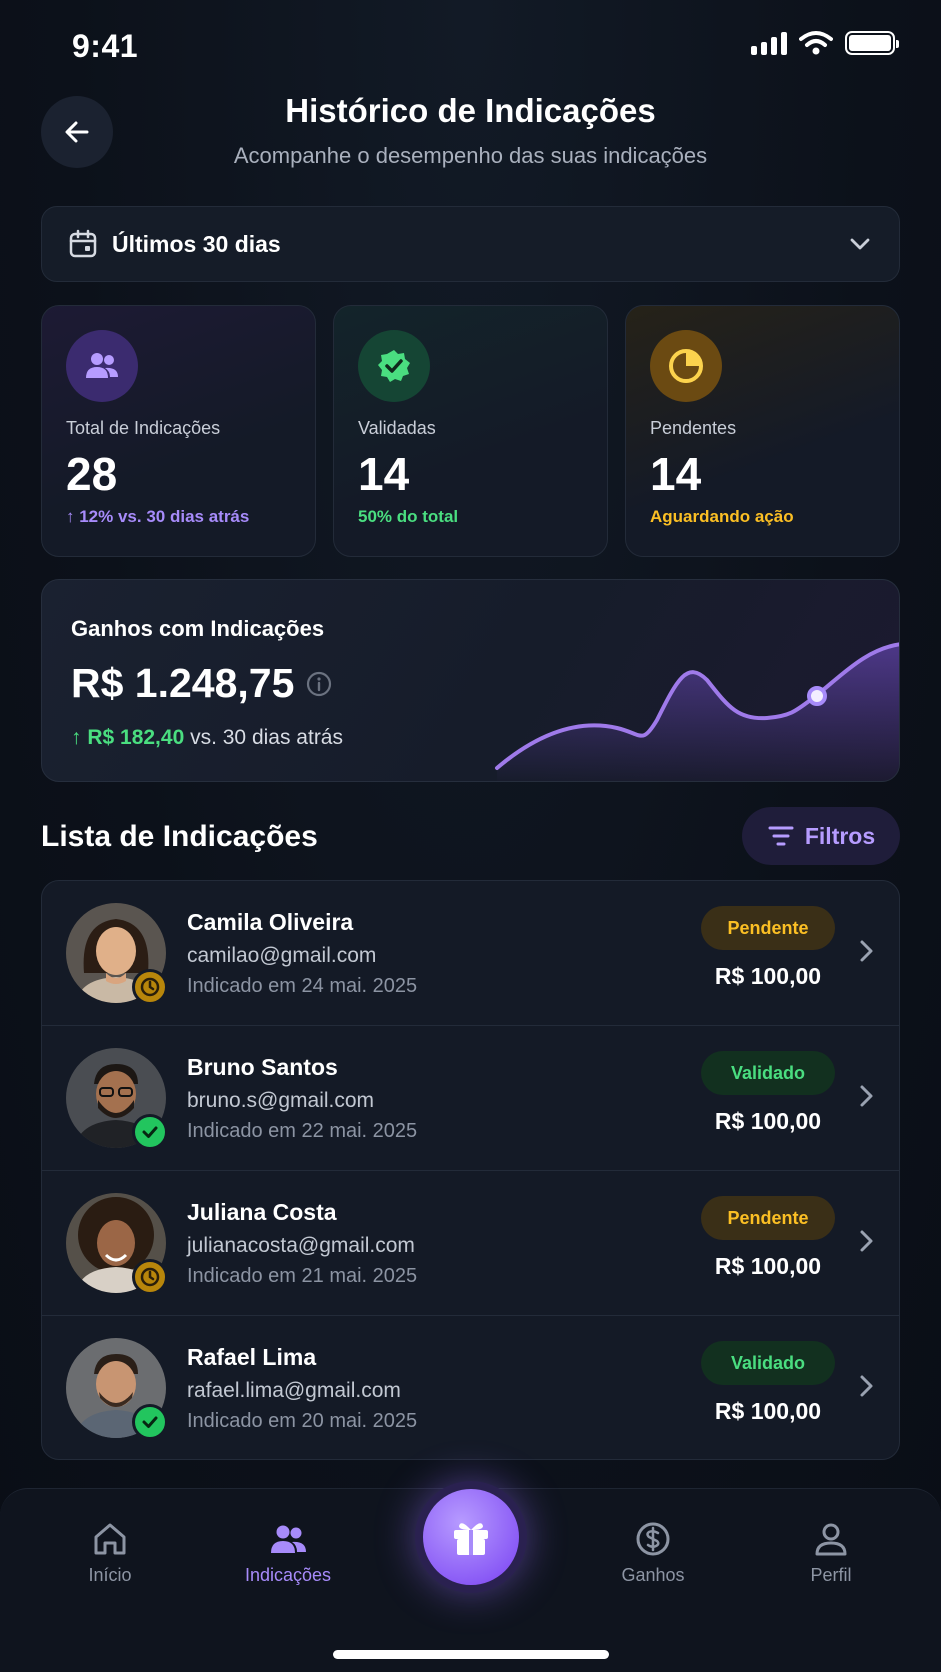 The height and width of the screenshot is (1672, 941). Describe the element at coordinates (408, 516) in the screenshot. I see `stat-percent: 50% do total` at that location.